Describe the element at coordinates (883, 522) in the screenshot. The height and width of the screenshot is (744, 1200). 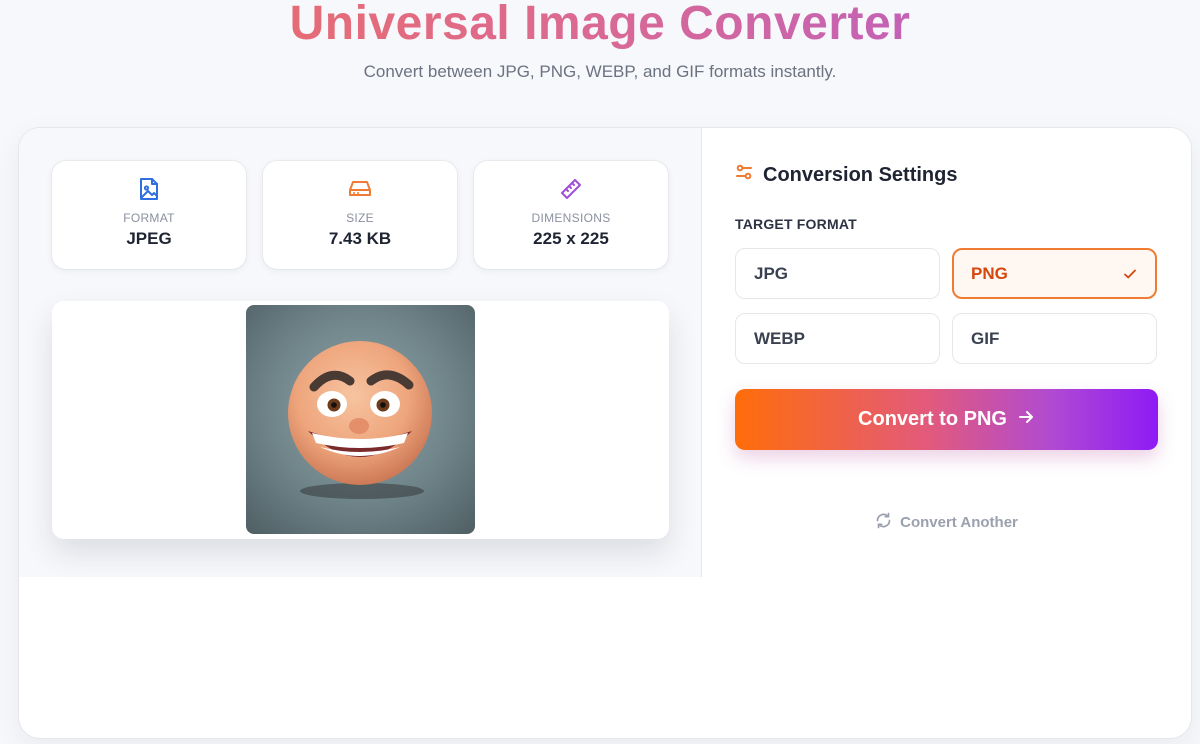
I see `refresh-icon` at that location.